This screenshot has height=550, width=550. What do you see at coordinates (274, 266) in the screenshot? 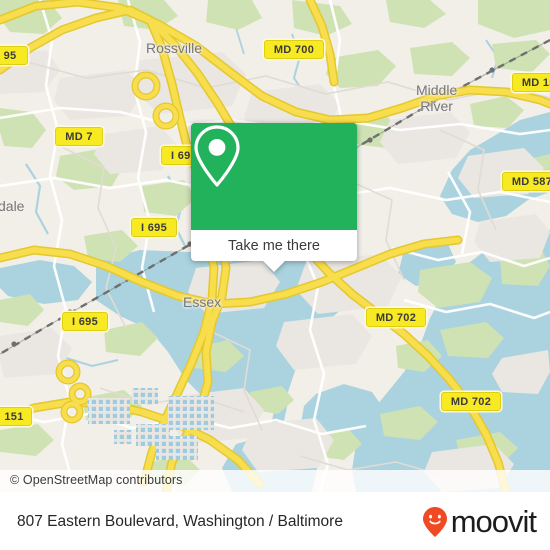
I see `popup-tail` at bounding box center [274, 266].